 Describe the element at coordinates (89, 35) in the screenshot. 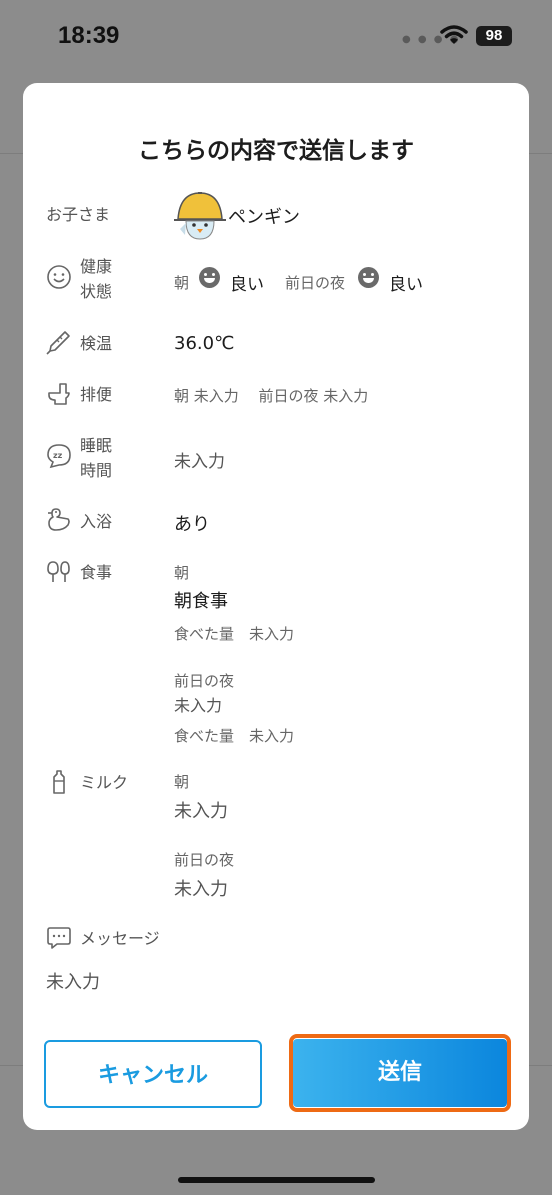

I see `status-time: 18:39` at that location.